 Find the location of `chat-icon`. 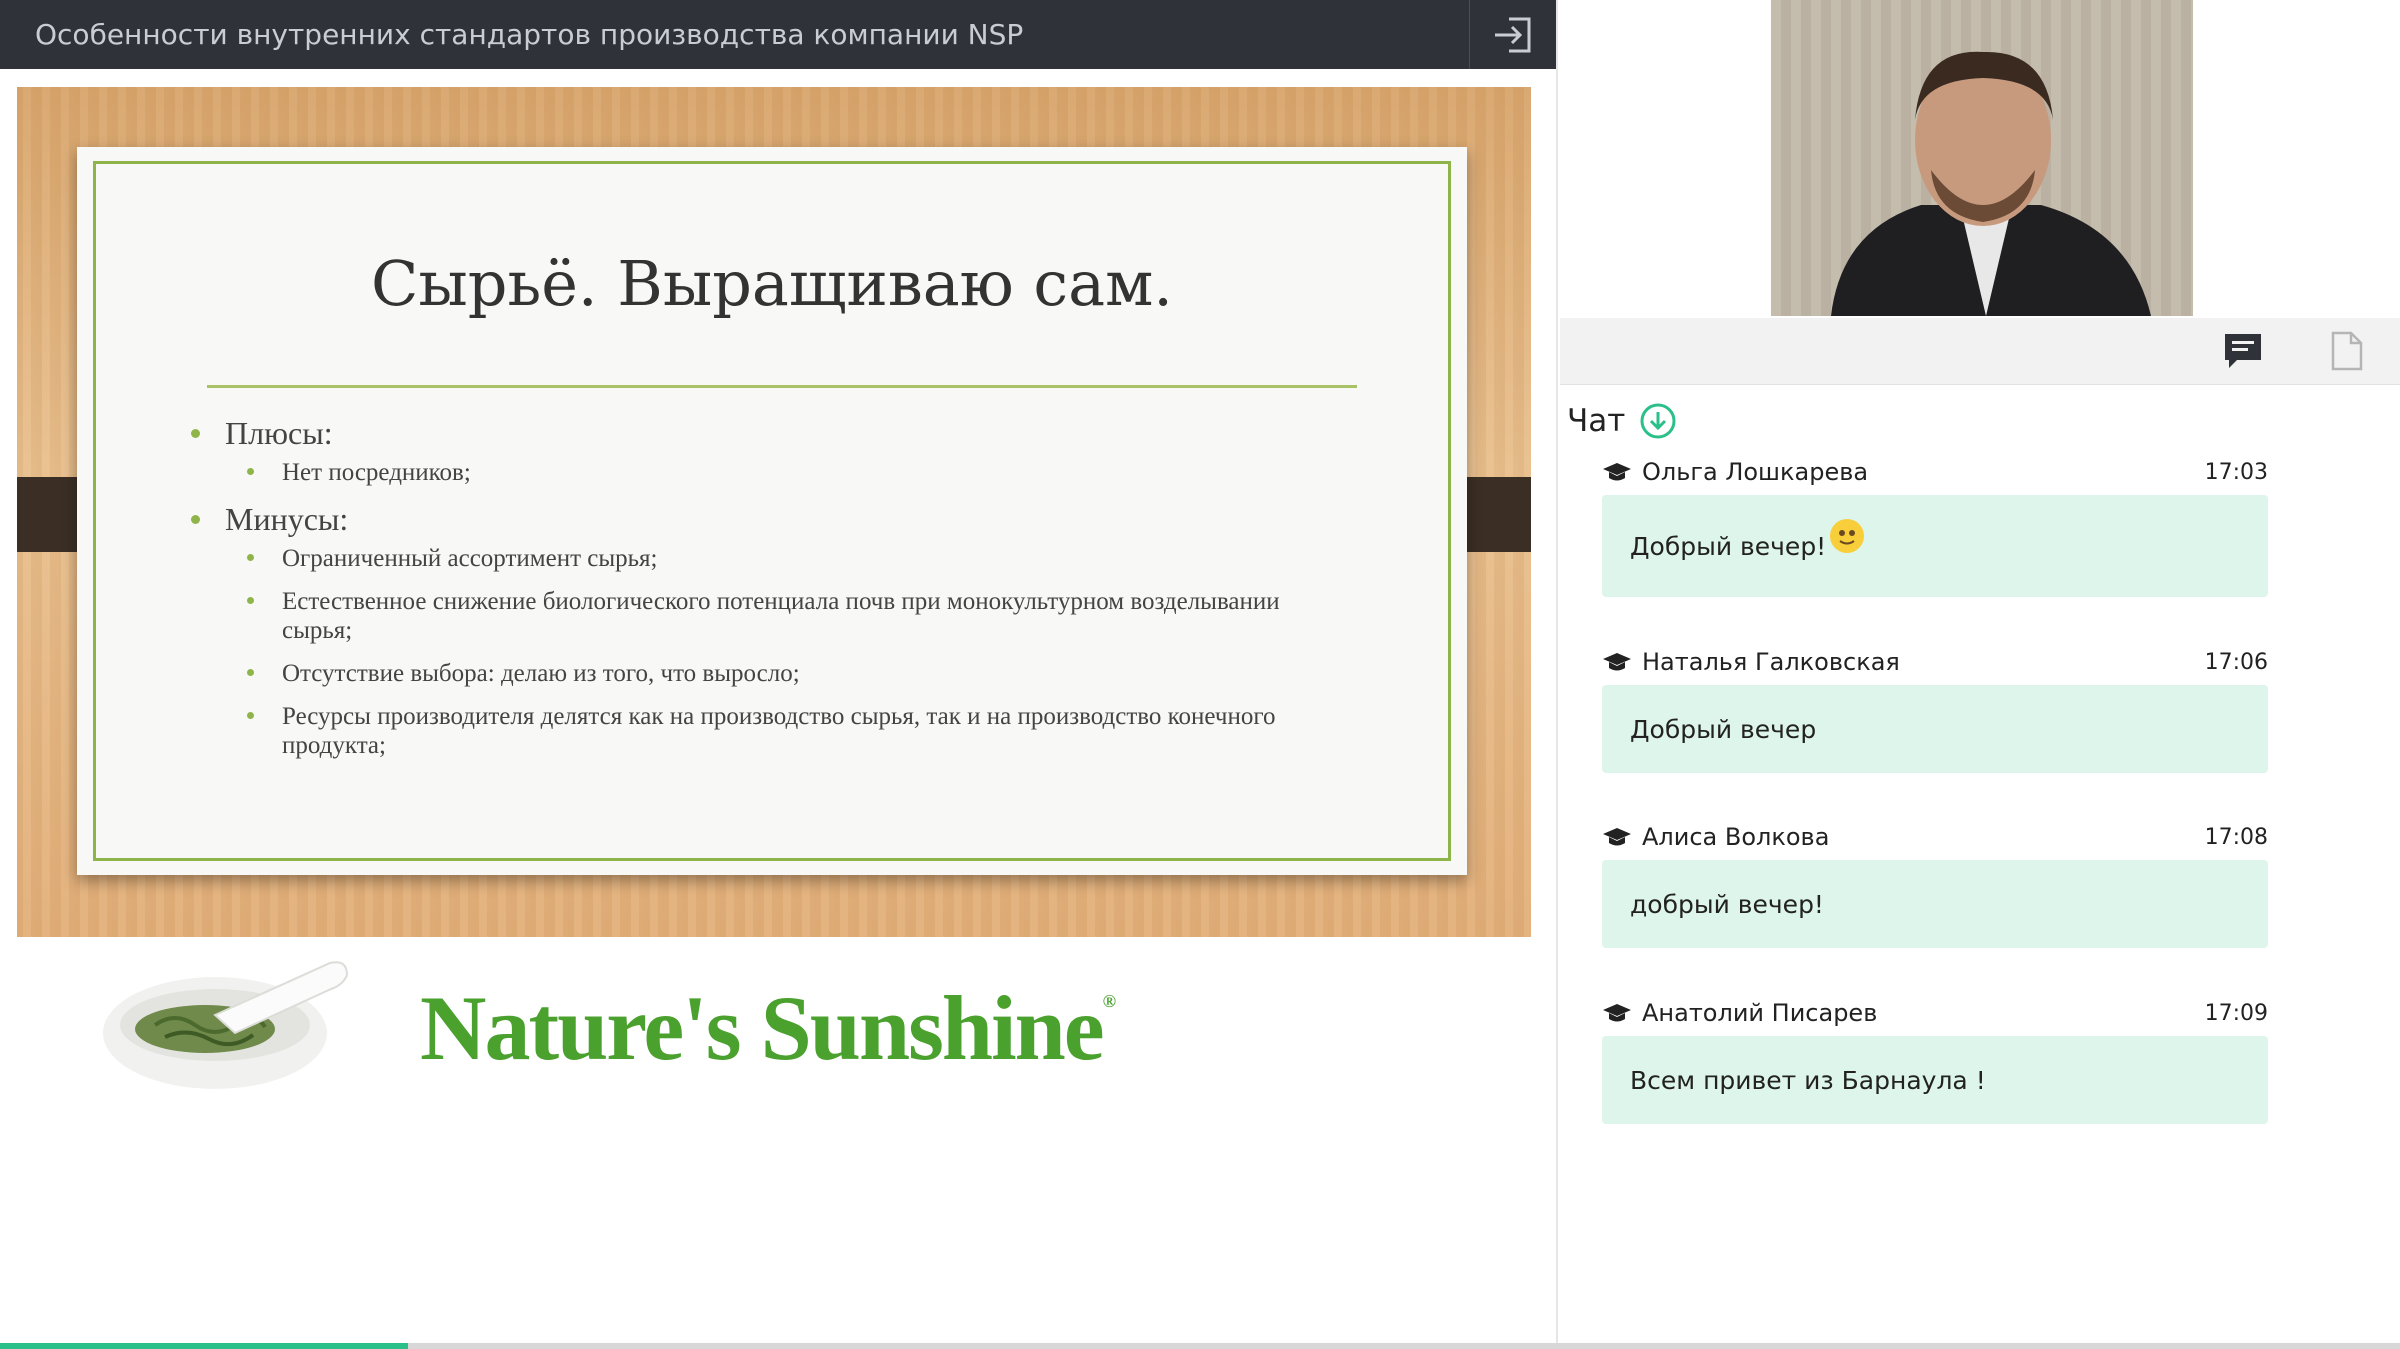

chat-icon is located at coordinates (2243, 351).